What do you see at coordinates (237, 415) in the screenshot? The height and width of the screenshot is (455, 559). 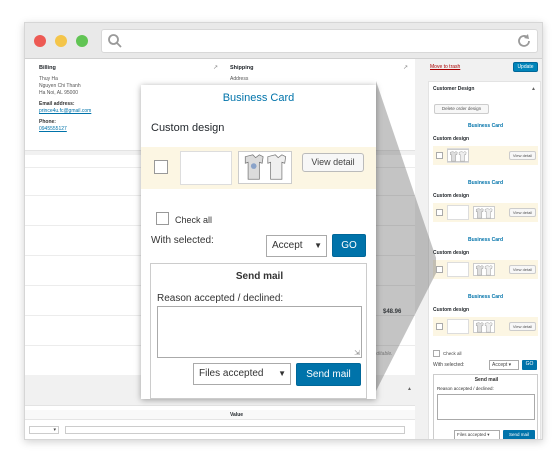 I see `value-column-header: Value` at bounding box center [237, 415].